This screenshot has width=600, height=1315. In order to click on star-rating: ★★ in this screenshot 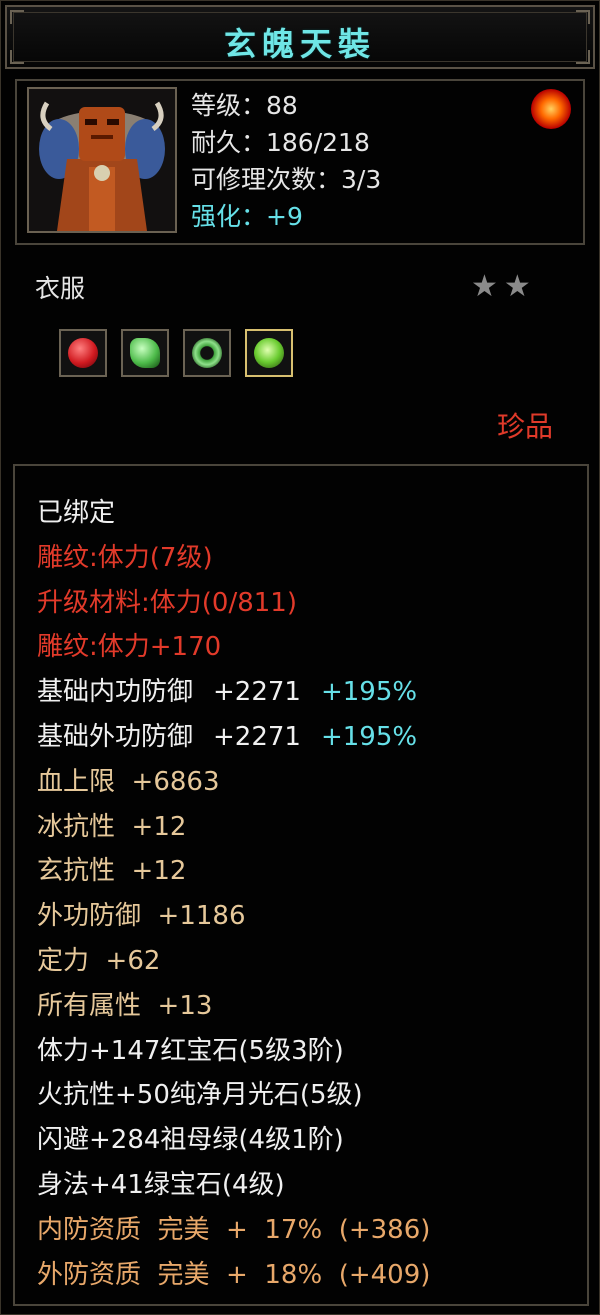, I will do `click(504, 286)`.